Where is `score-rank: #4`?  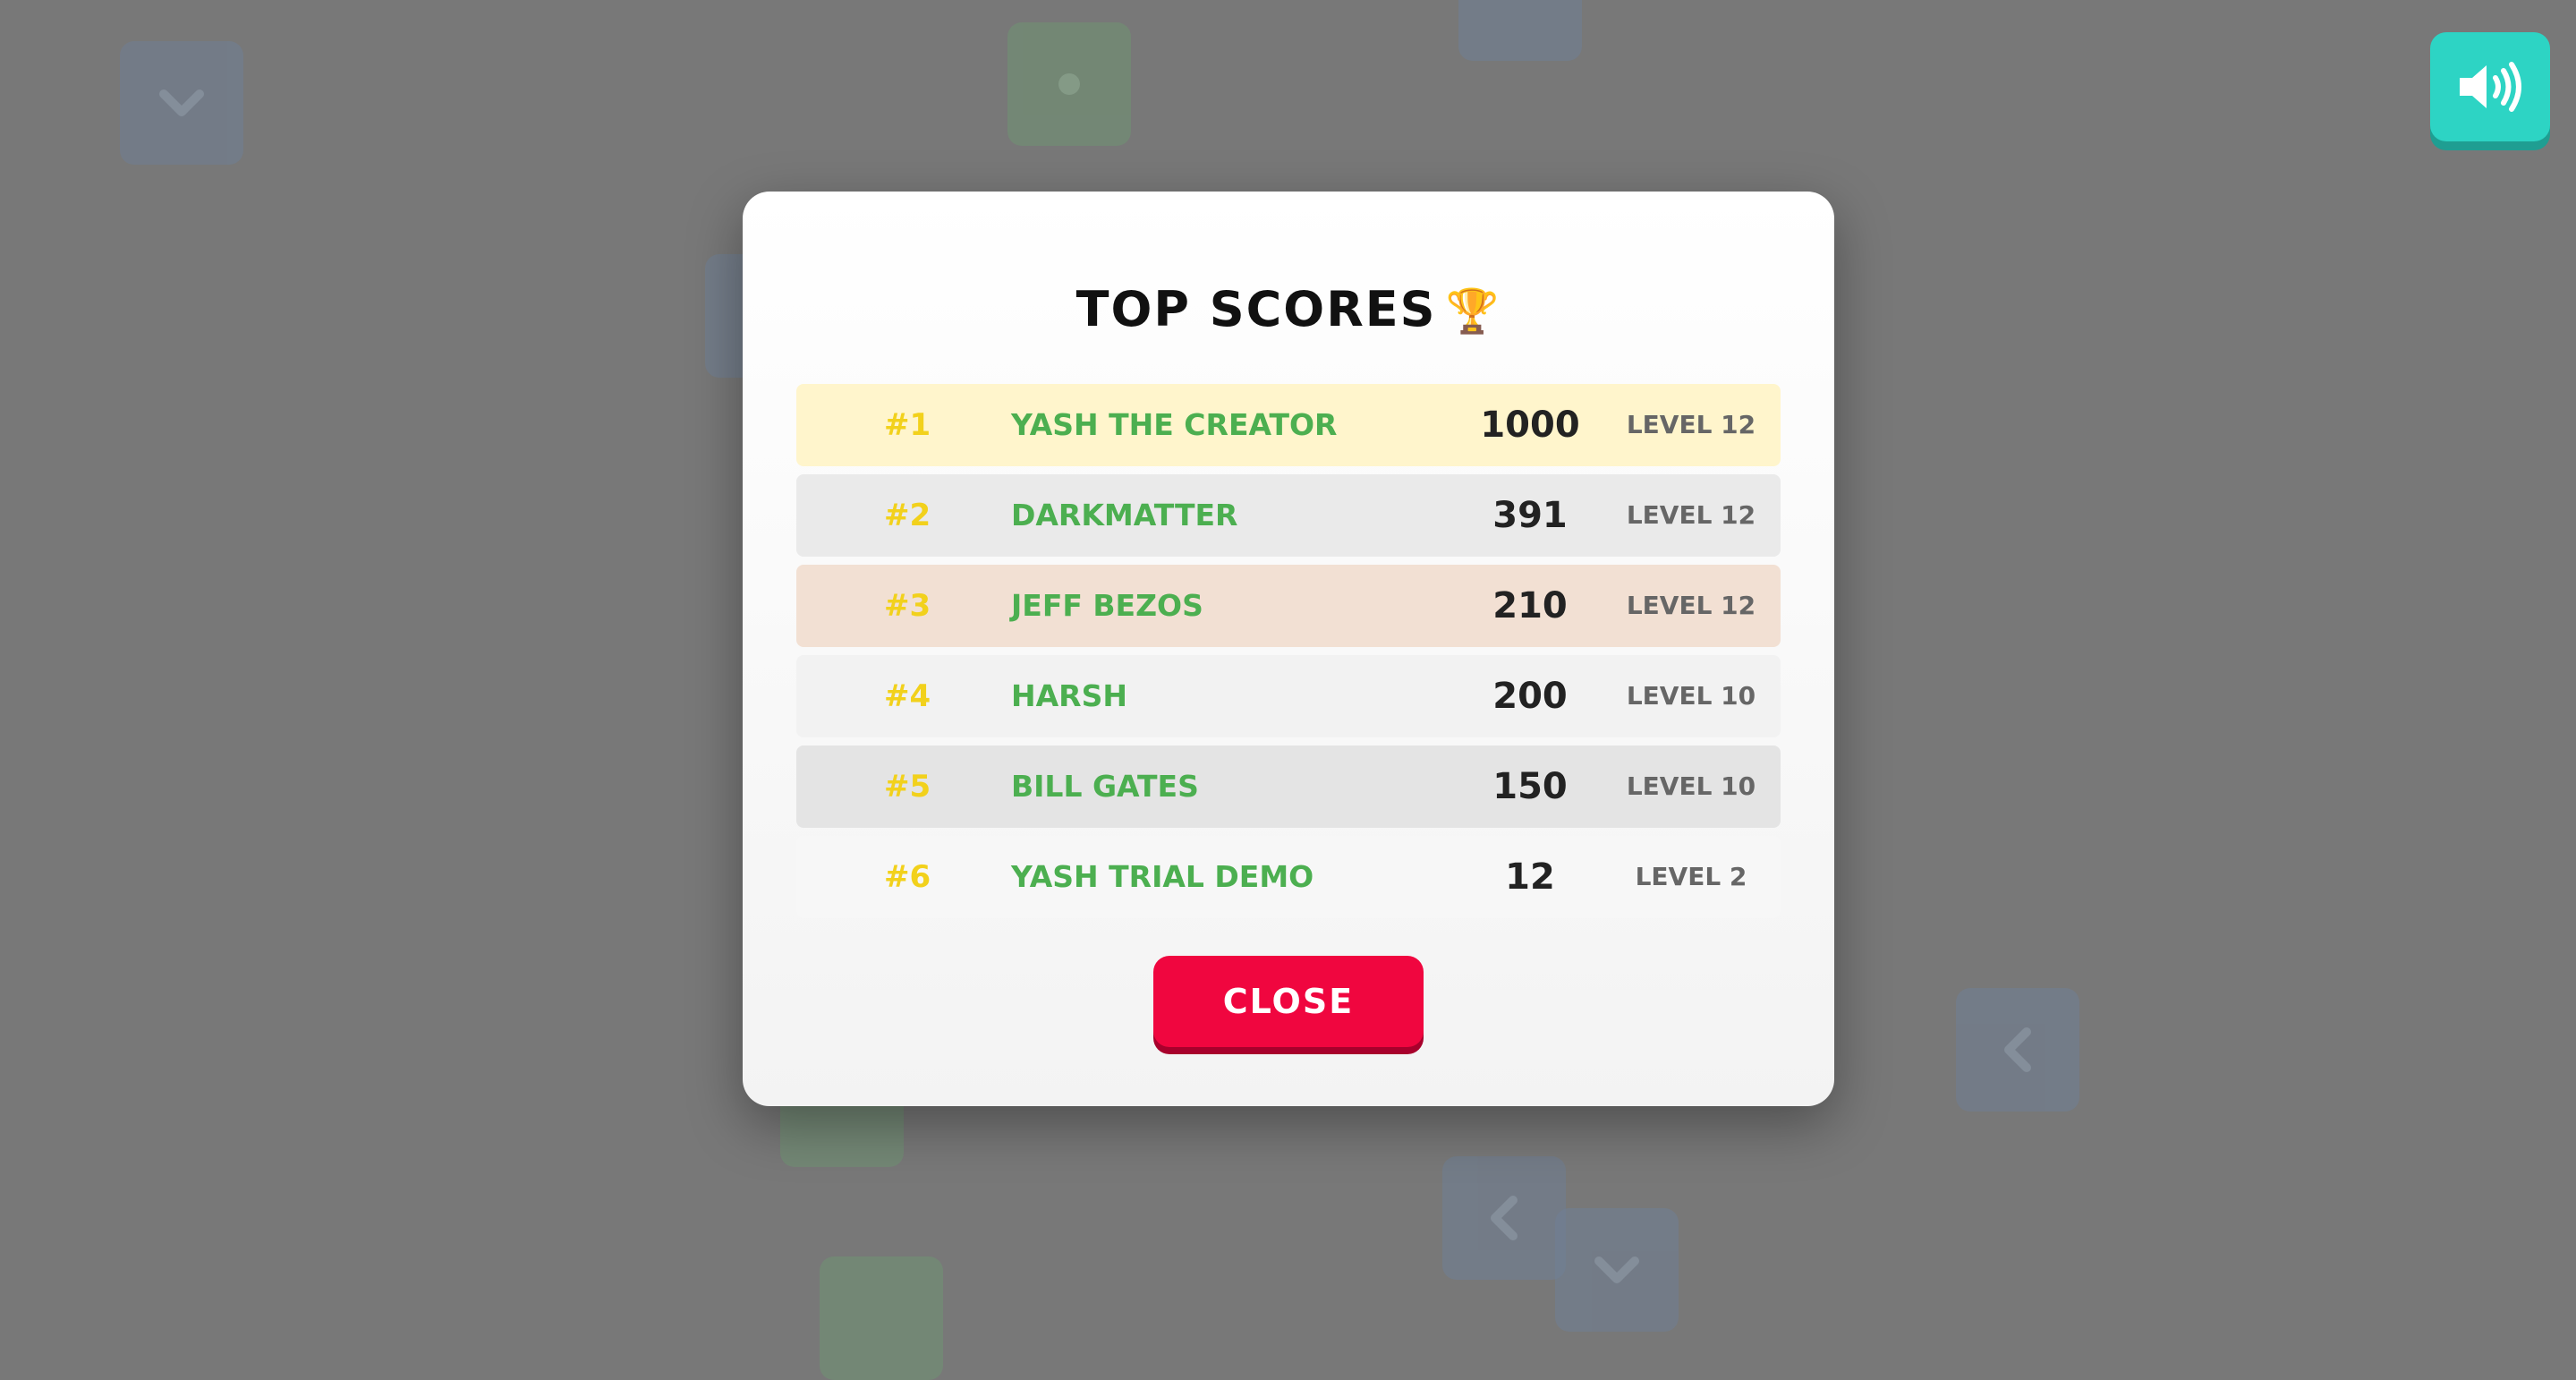 score-rank: #4 is located at coordinates (907, 696).